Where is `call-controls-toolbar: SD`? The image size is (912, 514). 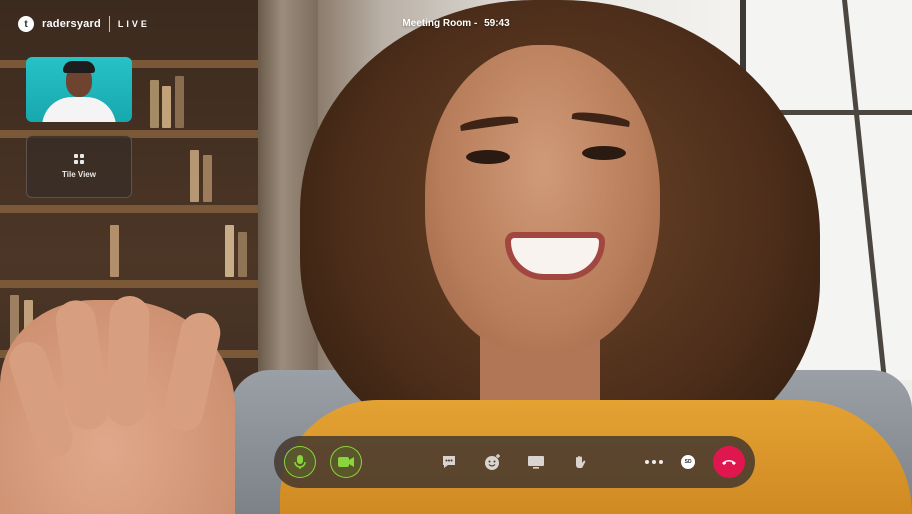
call-controls-toolbar: SD is located at coordinates (514, 462).